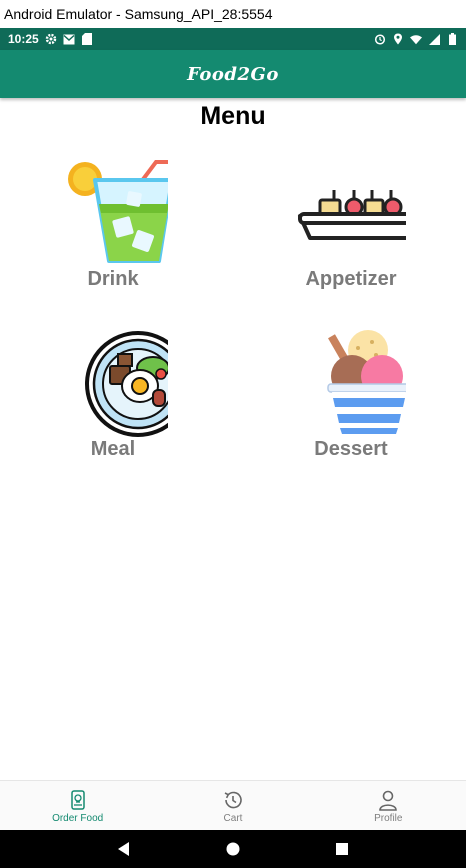 The height and width of the screenshot is (868, 466). I want to click on menu-label-appetizer: Appetizer, so click(351, 279).